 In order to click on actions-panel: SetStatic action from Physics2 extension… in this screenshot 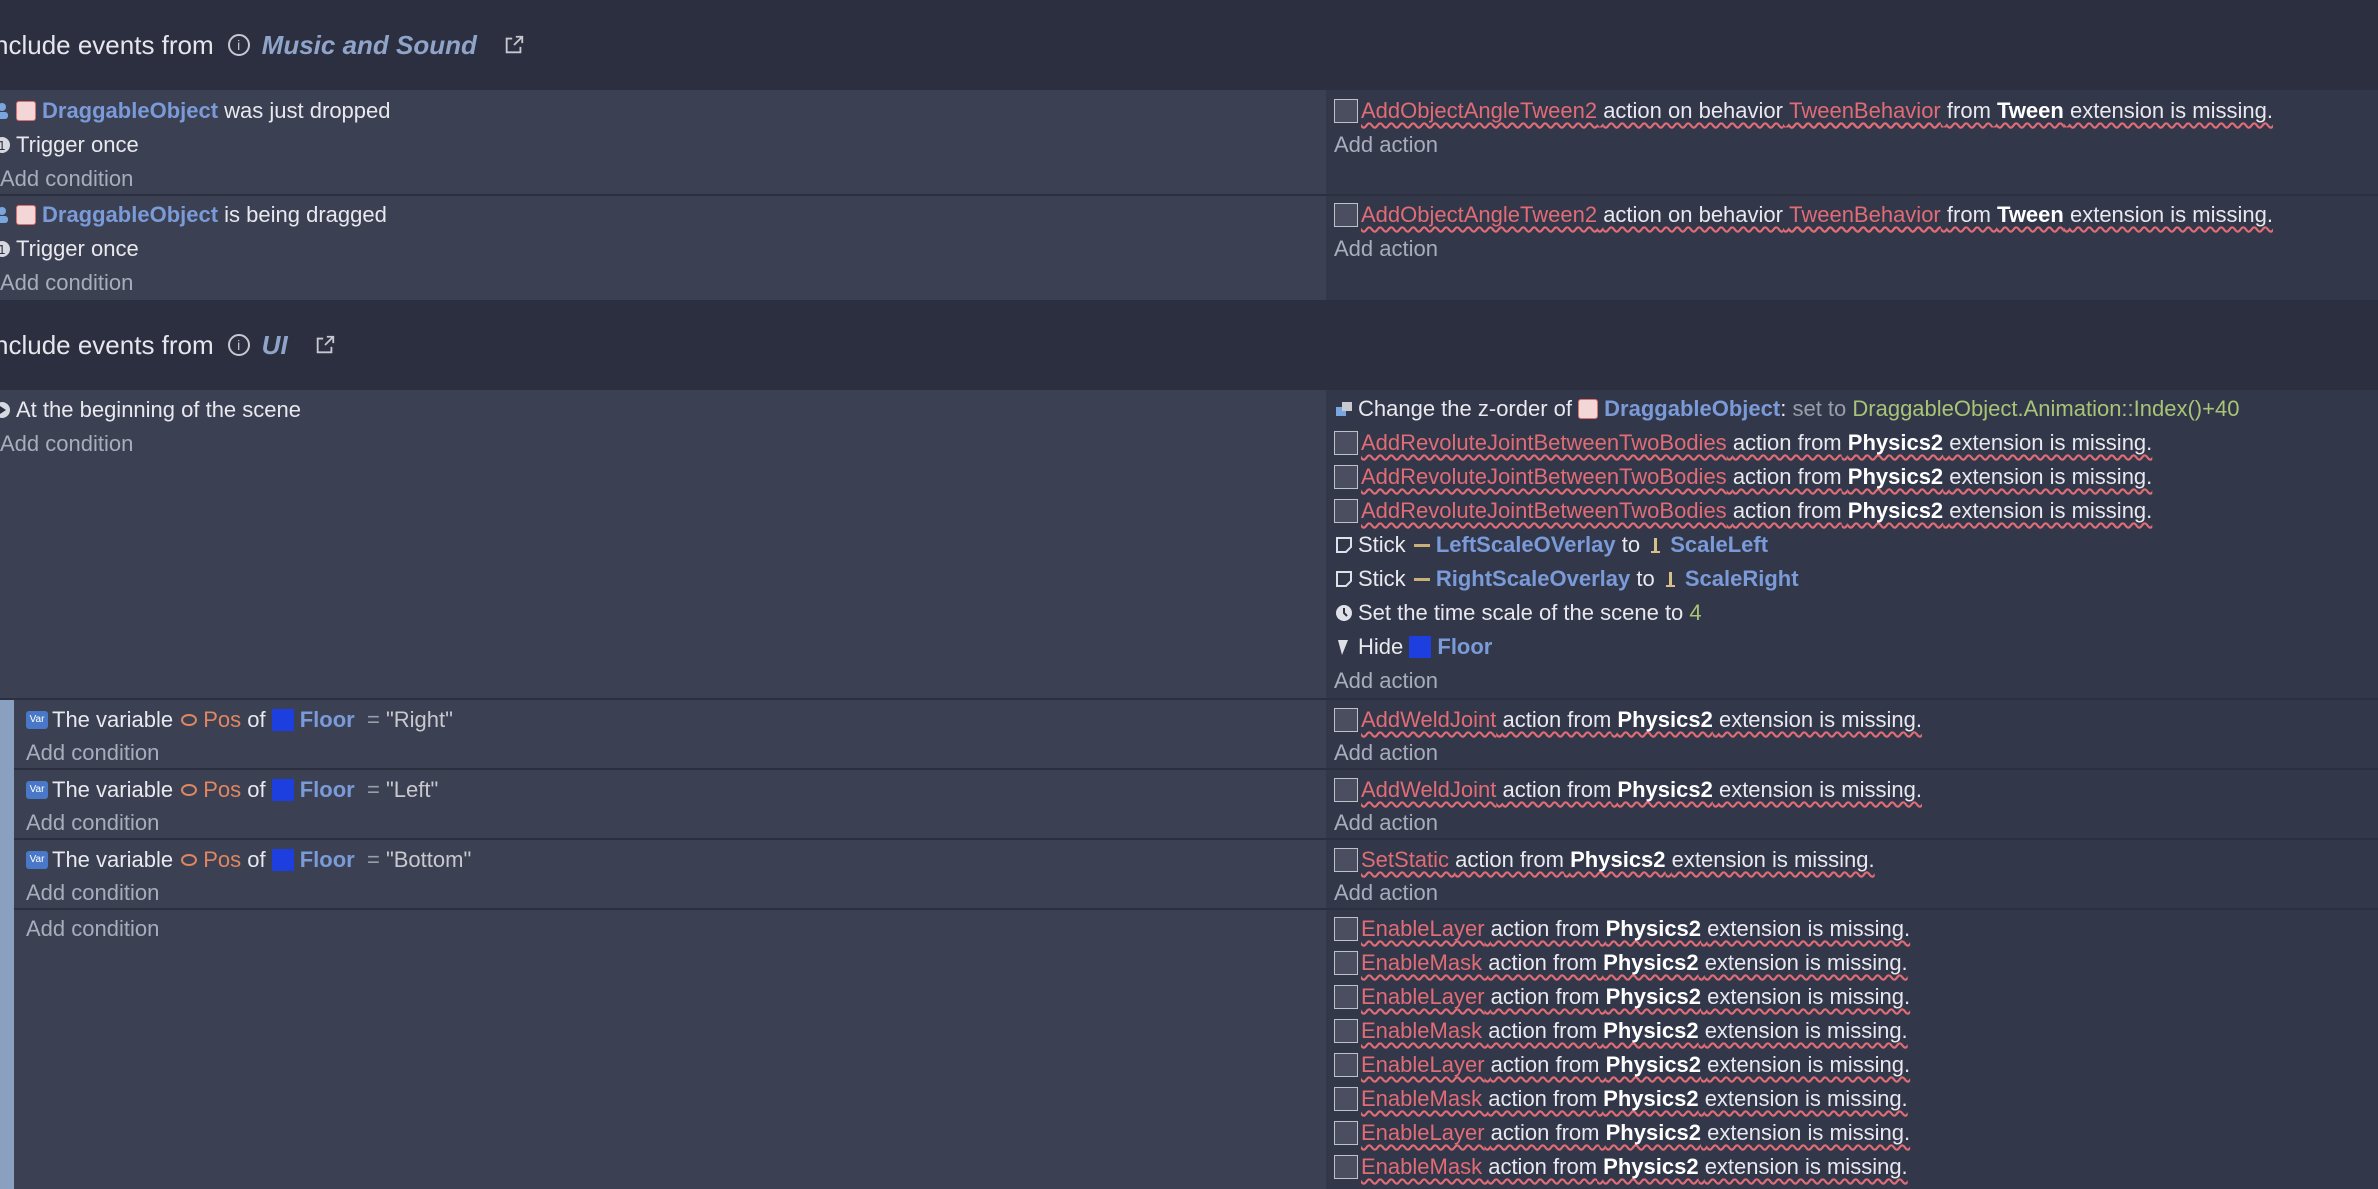, I will do `click(1852, 874)`.